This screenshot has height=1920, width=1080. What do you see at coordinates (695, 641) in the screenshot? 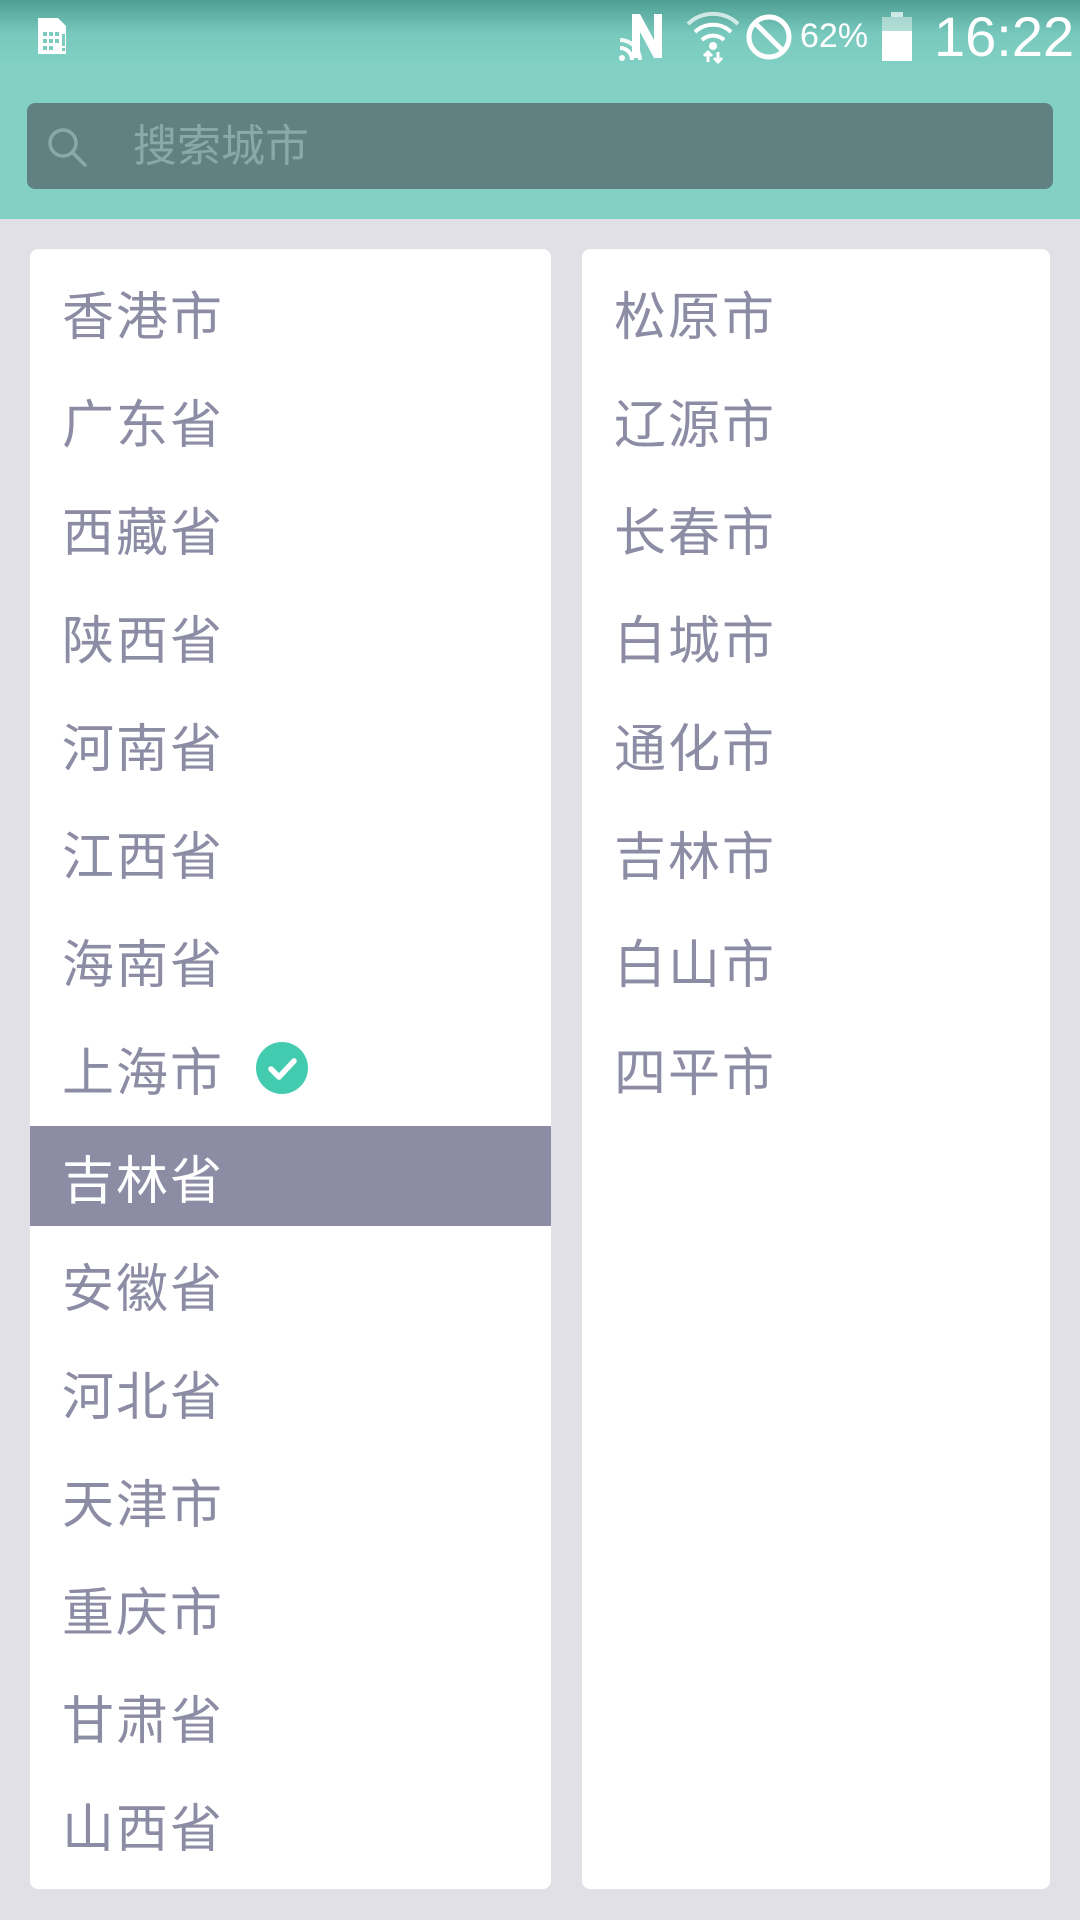
I see `city-item-label: 白城市` at bounding box center [695, 641].